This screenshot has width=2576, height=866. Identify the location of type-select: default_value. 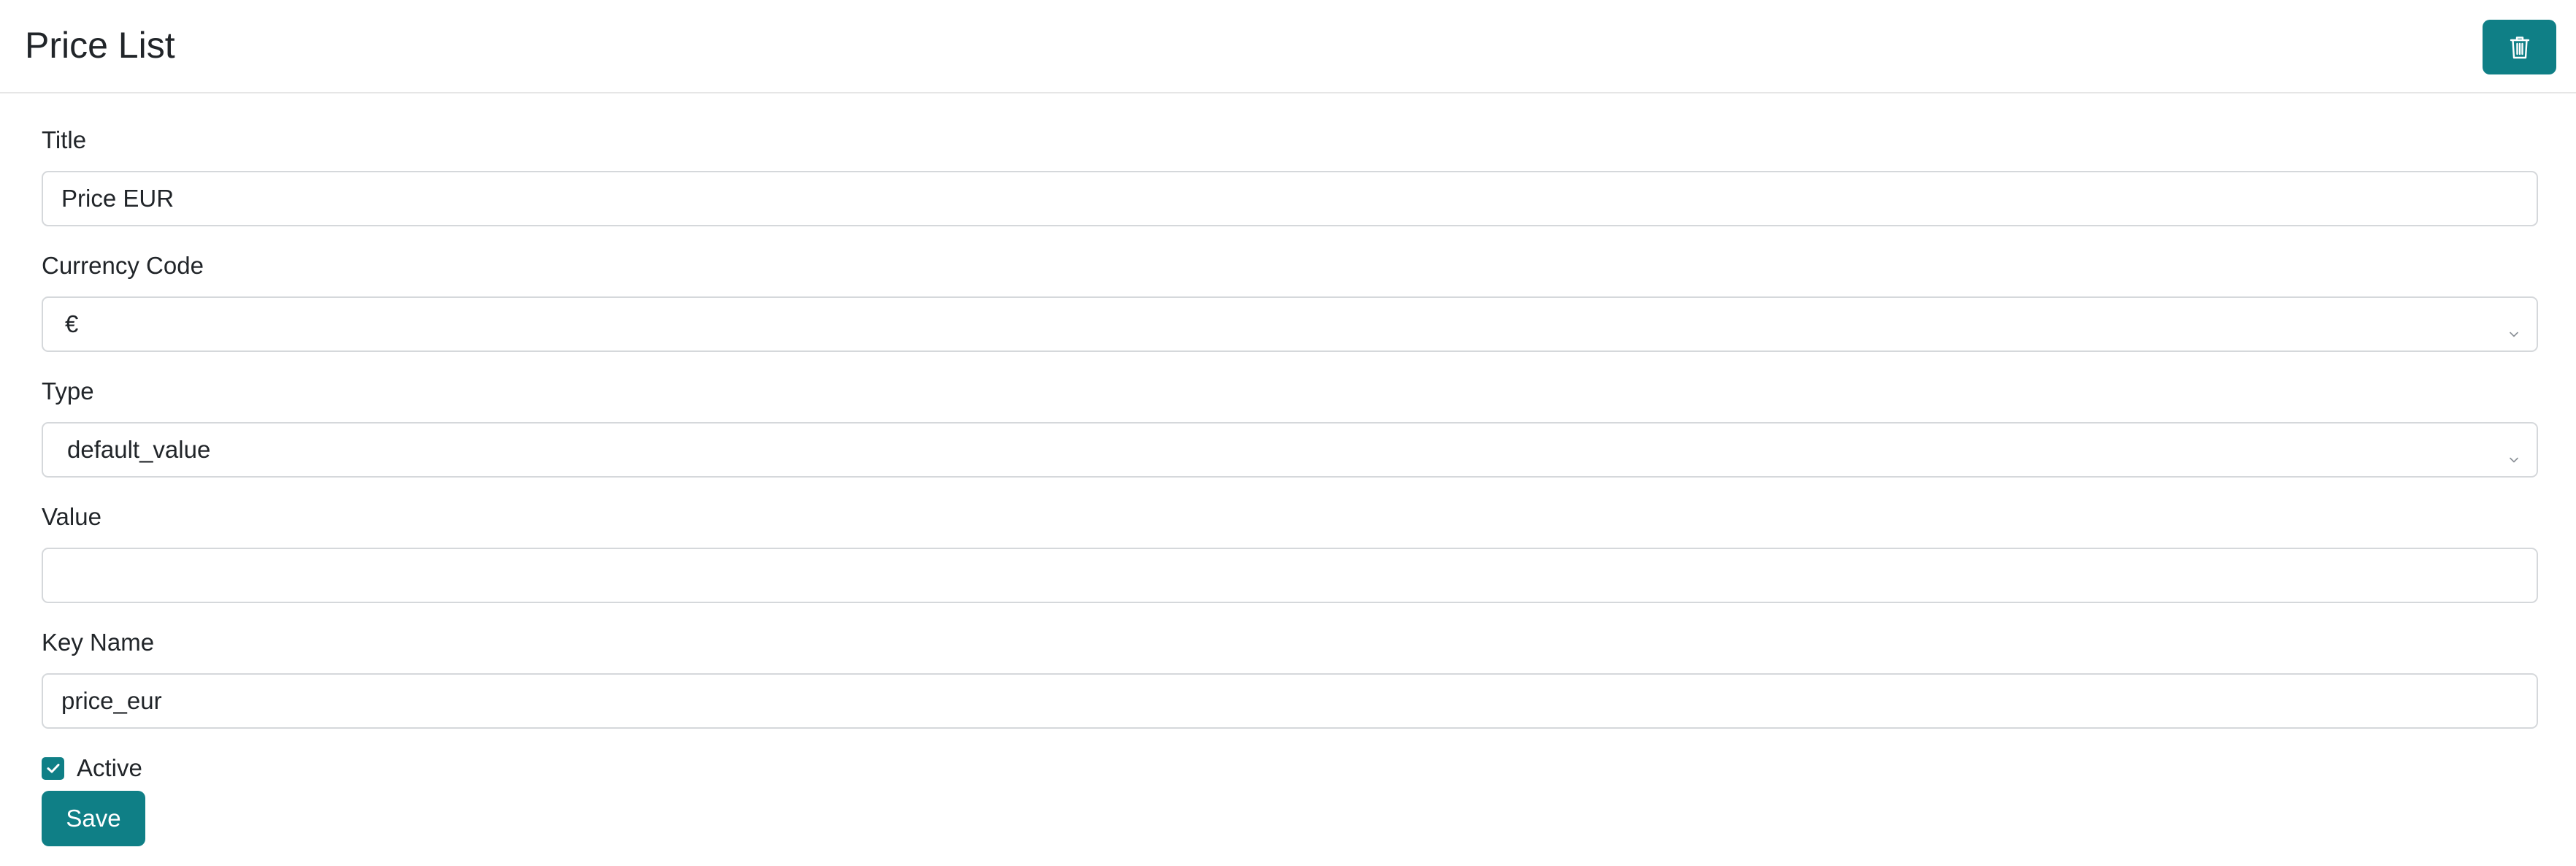
(1290, 450).